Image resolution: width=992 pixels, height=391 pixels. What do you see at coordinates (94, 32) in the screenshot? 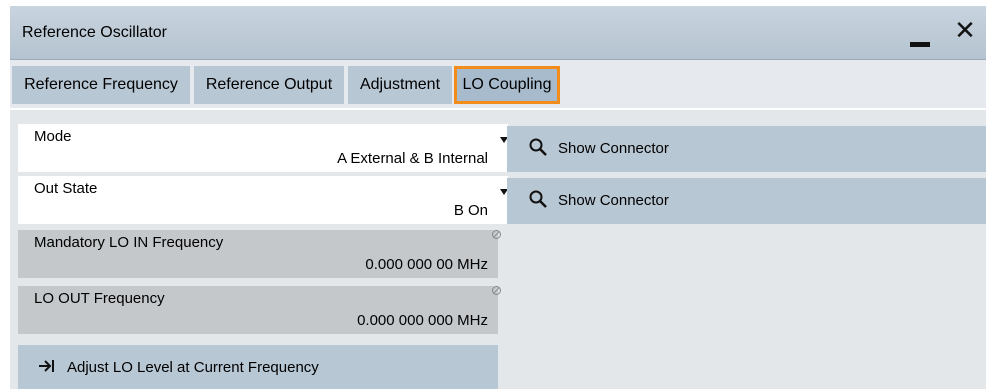
I see `window-title: Reference Oscillator` at bounding box center [94, 32].